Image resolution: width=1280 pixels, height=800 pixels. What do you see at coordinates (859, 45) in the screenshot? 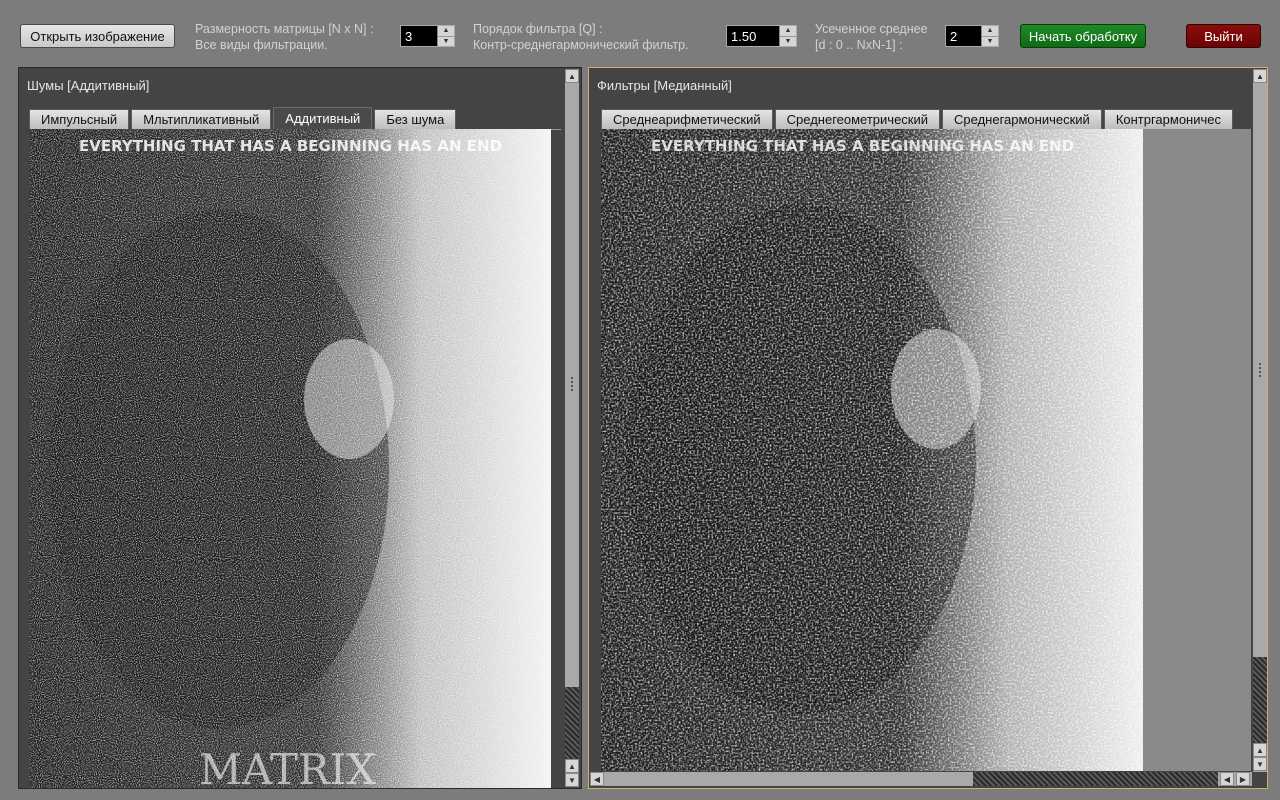
I see `trimmed-mean-sublabel: [d : 0 .. NxN-1] :` at bounding box center [859, 45].